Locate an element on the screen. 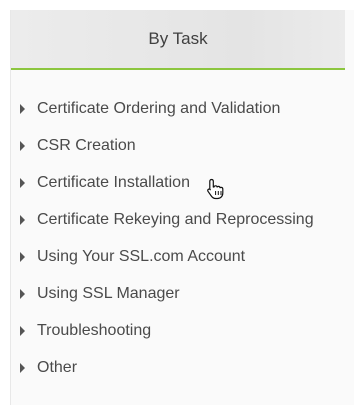 The height and width of the screenshot is (405, 354). task-item-certificate-installation: Certificate Installation is located at coordinates (178, 182).